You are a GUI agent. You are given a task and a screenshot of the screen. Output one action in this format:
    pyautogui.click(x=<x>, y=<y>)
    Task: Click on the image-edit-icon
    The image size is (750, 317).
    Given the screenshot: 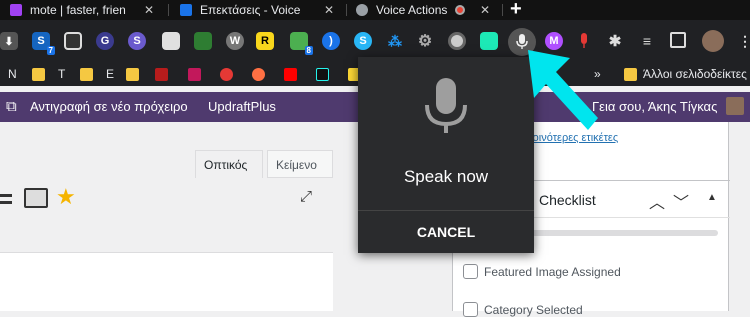 What is the action you would take?
    pyautogui.click(x=203, y=41)
    